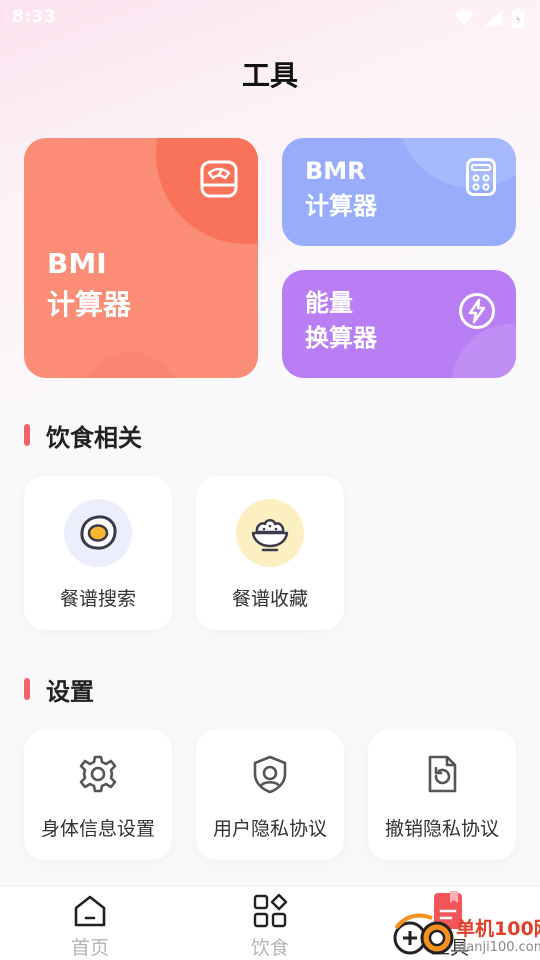 Image resolution: width=540 pixels, height=960 pixels. I want to click on revoke-privacy-tile: 撤销隐私协议, so click(442, 795).